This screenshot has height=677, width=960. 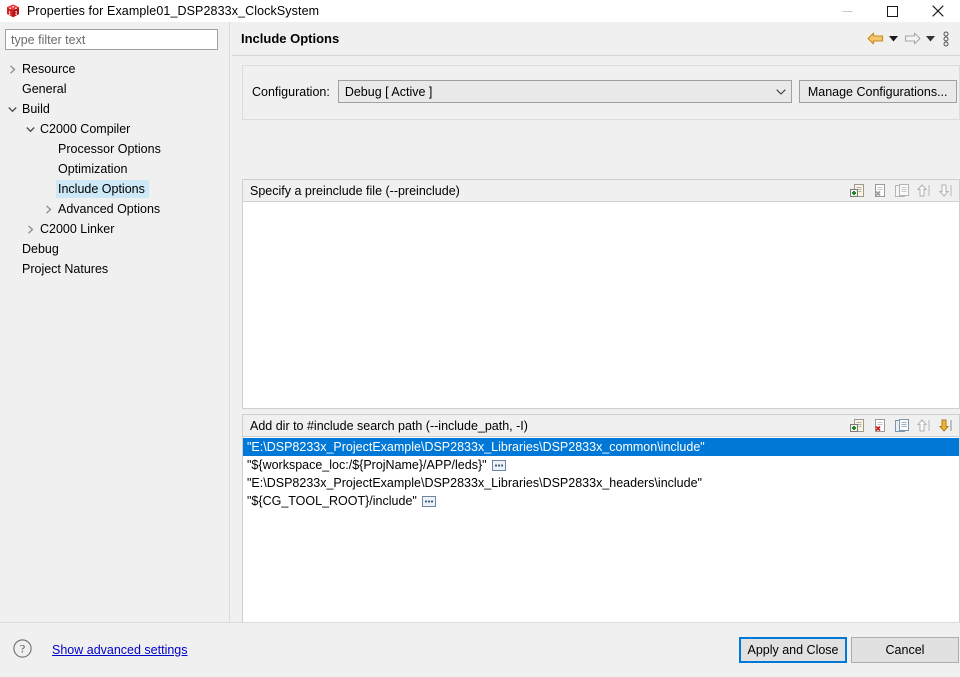 What do you see at coordinates (102, 189) in the screenshot?
I see `tree-item-label: Include Options` at bounding box center [102, 189].